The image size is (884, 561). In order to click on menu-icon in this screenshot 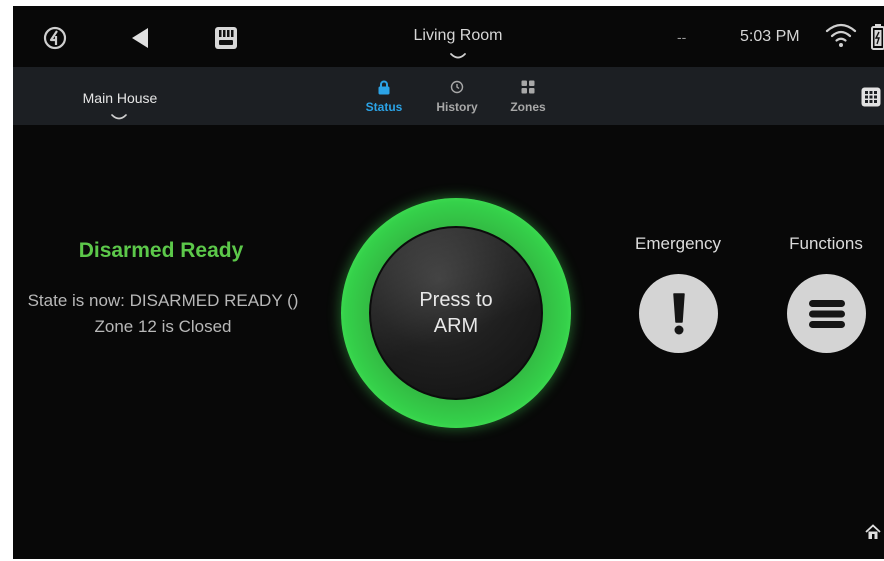, I will do `click(826, 313)`.